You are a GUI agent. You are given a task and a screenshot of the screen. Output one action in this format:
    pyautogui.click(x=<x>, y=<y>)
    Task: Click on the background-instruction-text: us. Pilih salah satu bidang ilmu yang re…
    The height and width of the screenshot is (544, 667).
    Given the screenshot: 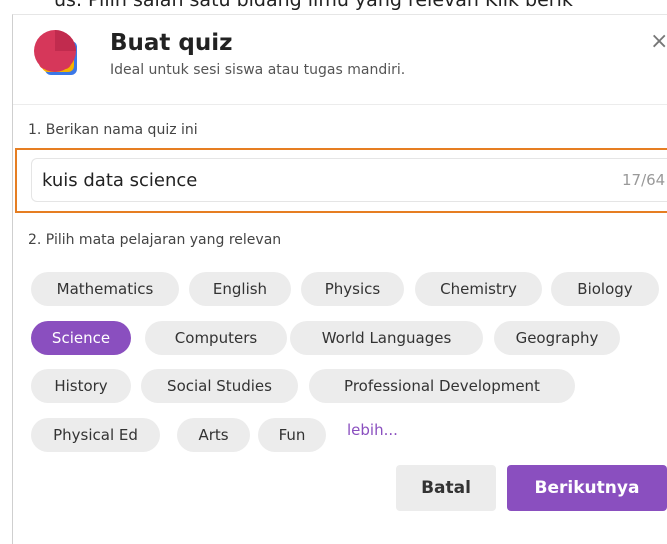 What is the action you would take?
    pyautogui.click(x=313, y=5)
    